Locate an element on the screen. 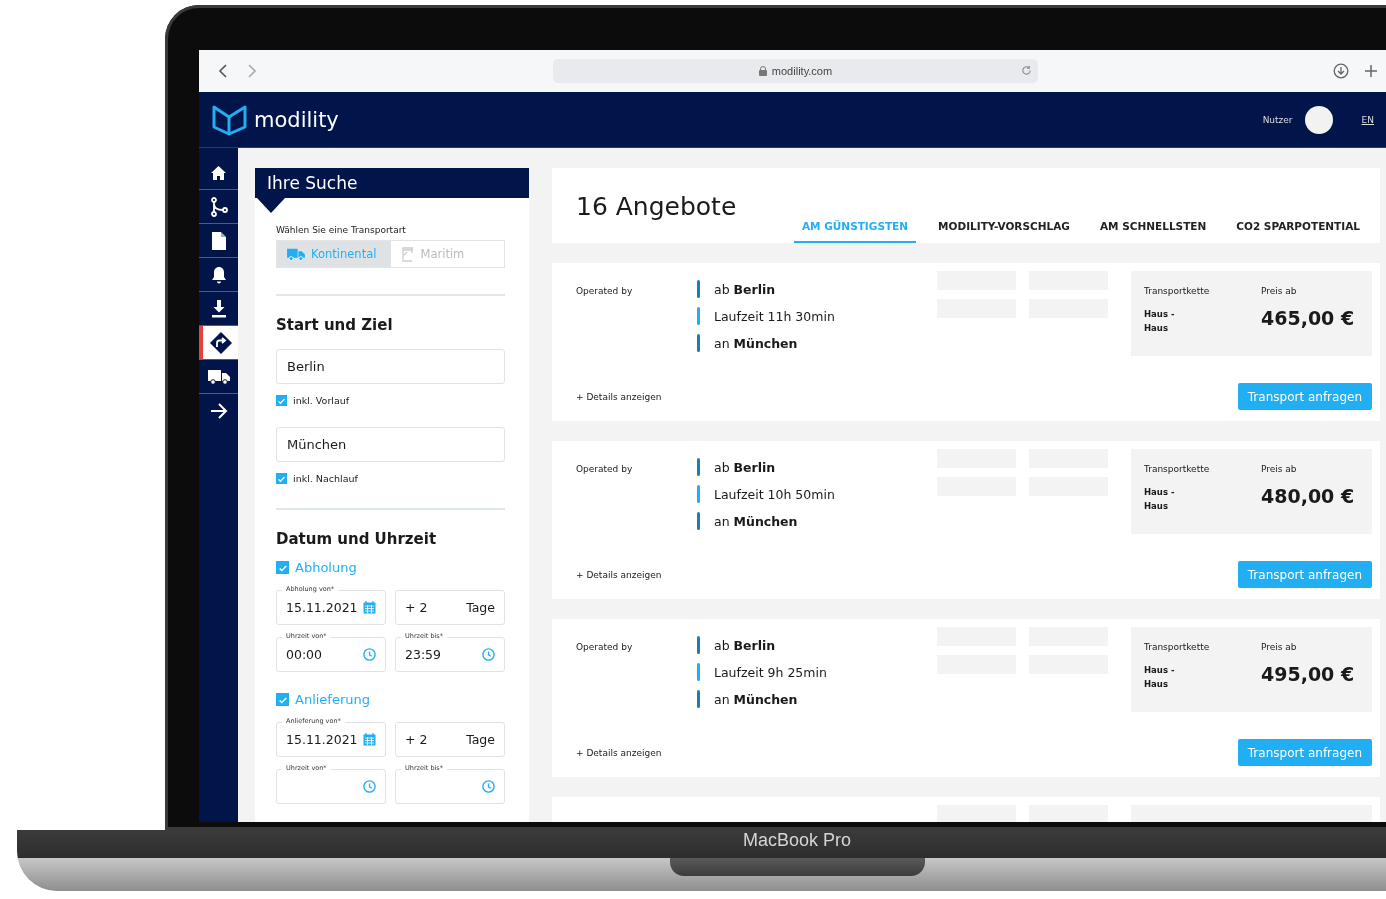 The height and width of the screenshot is (899, 1386). bell-icon is located at coordinates (218, 274).